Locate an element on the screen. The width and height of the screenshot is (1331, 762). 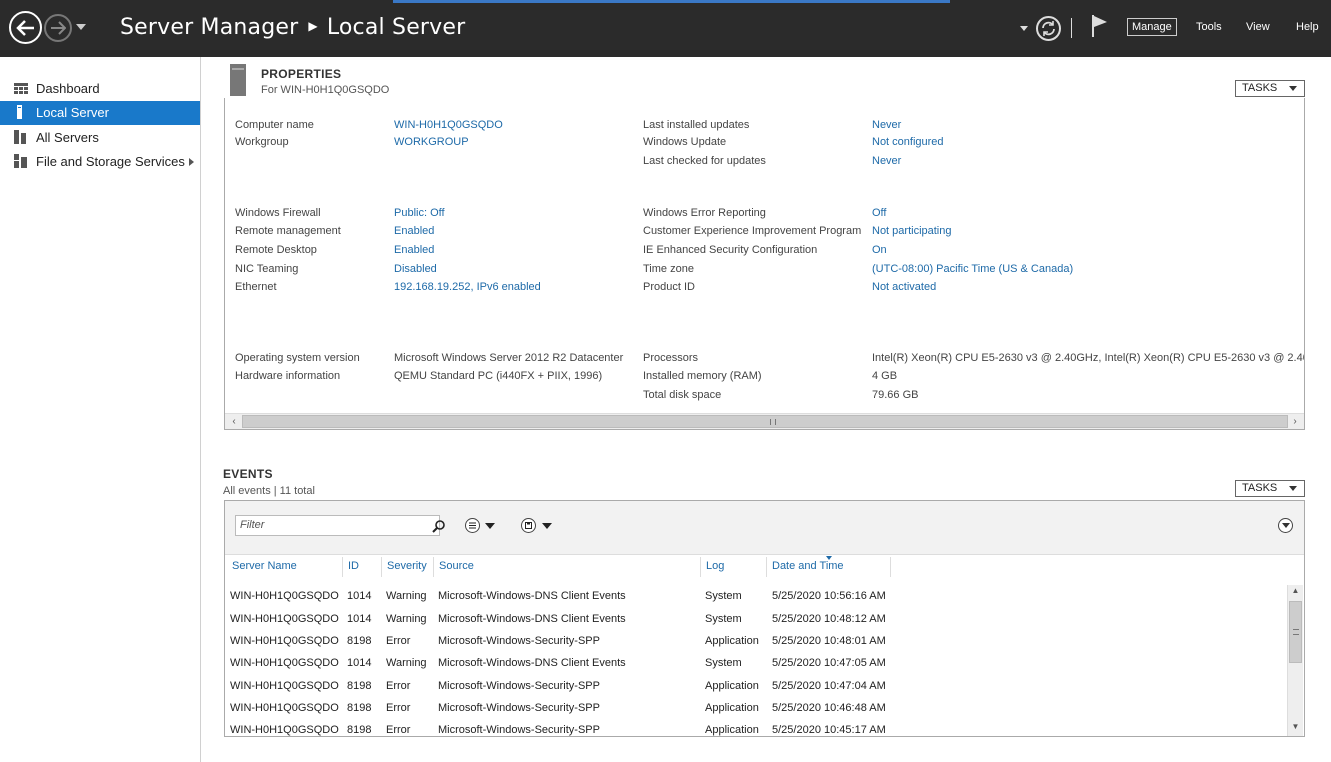
forward-arrow-icon is located at coordinates (58, 28).